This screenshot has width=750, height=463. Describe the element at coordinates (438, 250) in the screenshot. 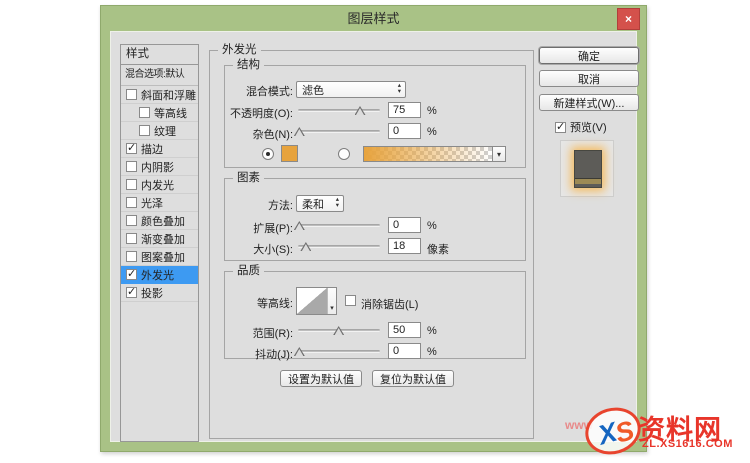

I see `size-unit: 像素` at that location.